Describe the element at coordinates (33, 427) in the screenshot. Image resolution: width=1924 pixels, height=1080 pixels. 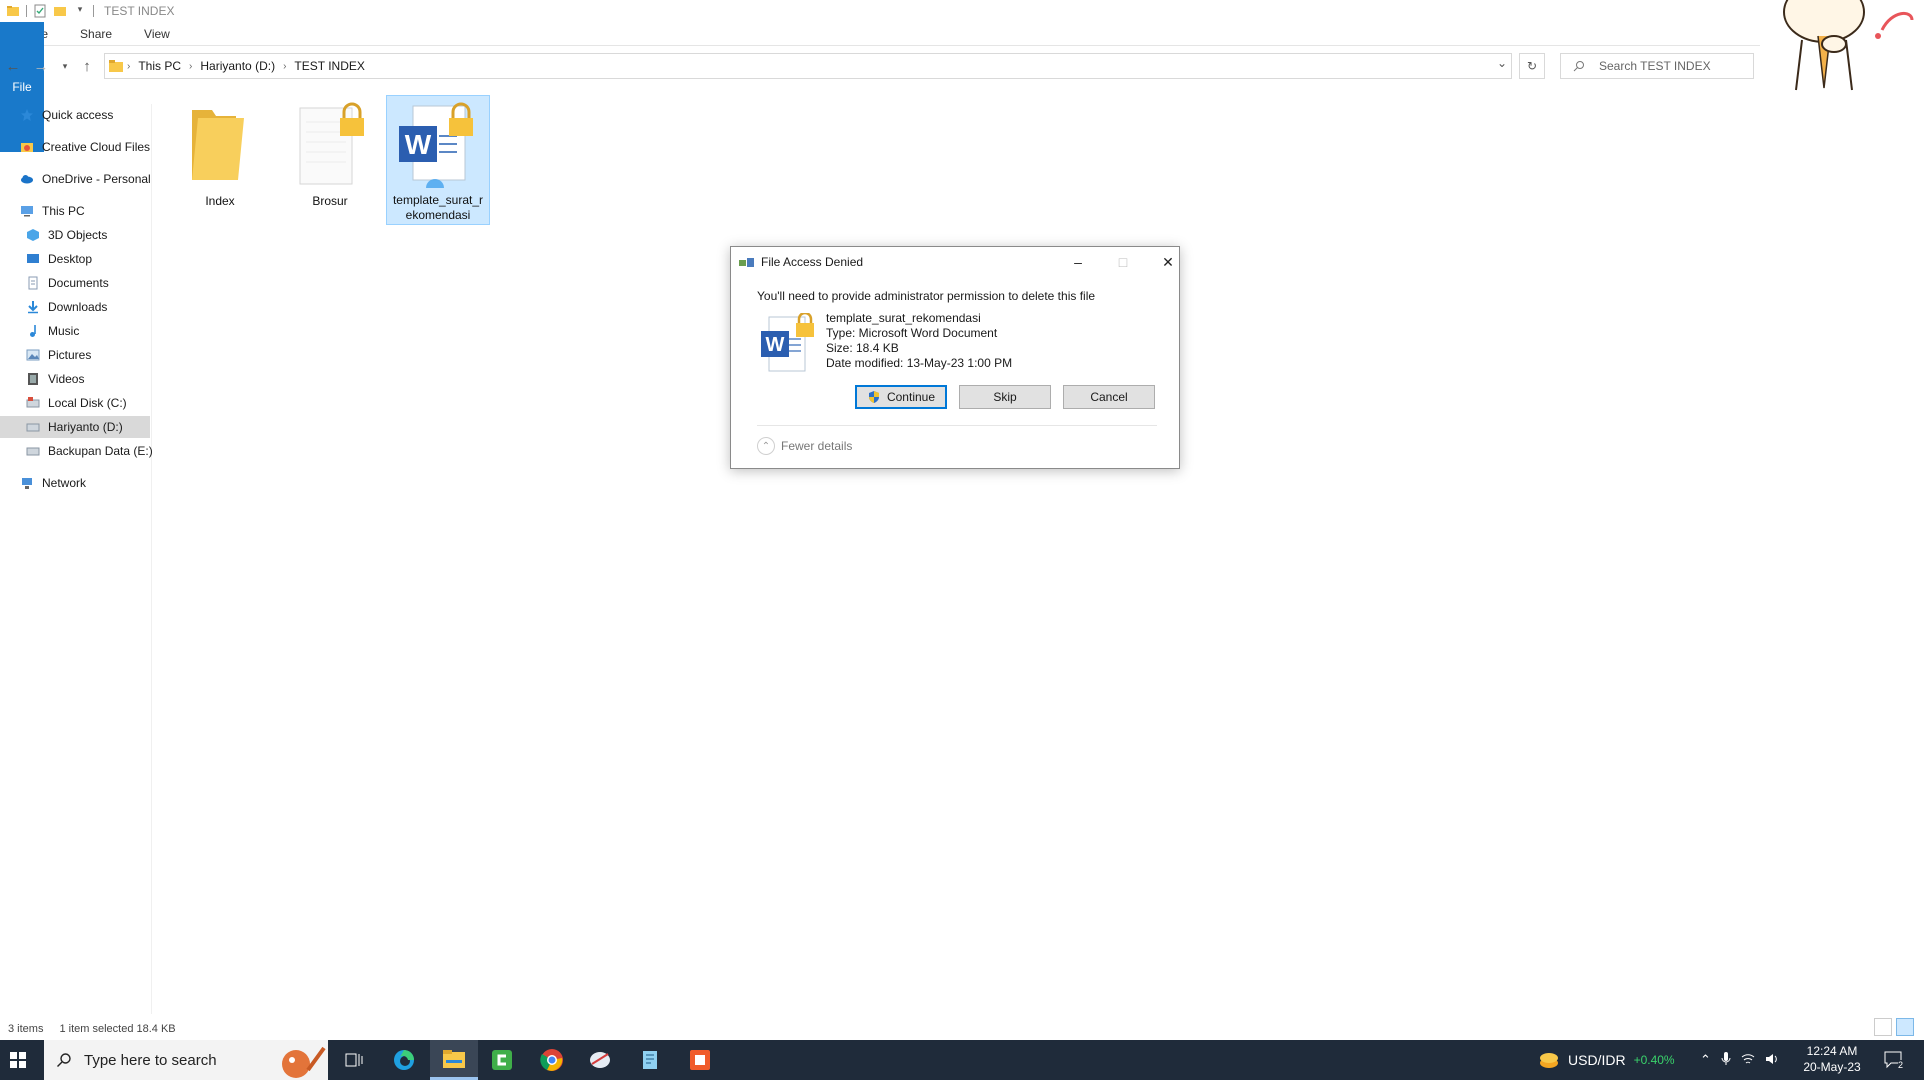
I see `drive-icon` at that location.